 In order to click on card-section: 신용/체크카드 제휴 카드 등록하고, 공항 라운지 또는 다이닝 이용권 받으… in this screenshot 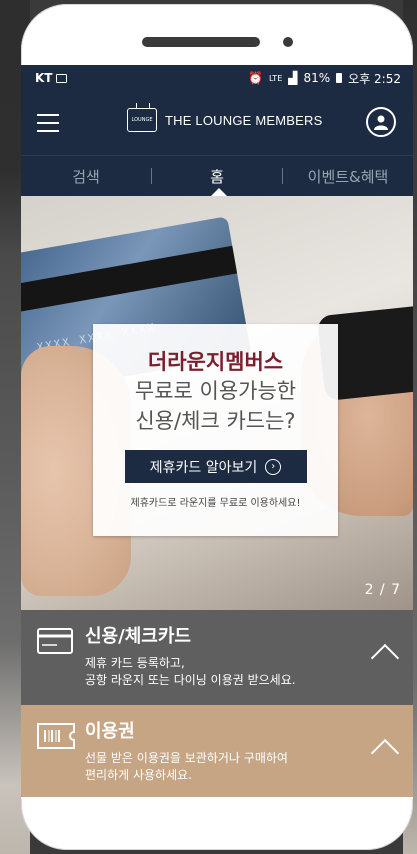, I will do `click(217, 657)`.